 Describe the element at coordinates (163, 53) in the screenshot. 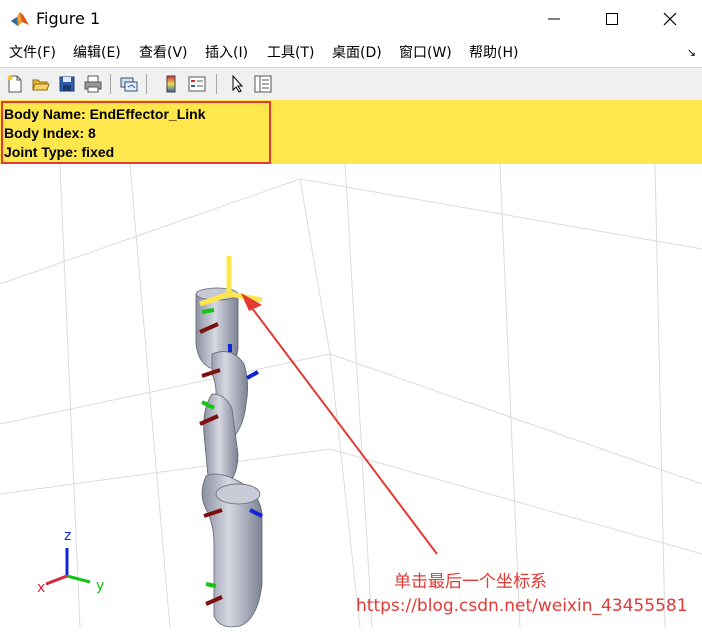

I see `menu-view: 查看(V)` at that location.